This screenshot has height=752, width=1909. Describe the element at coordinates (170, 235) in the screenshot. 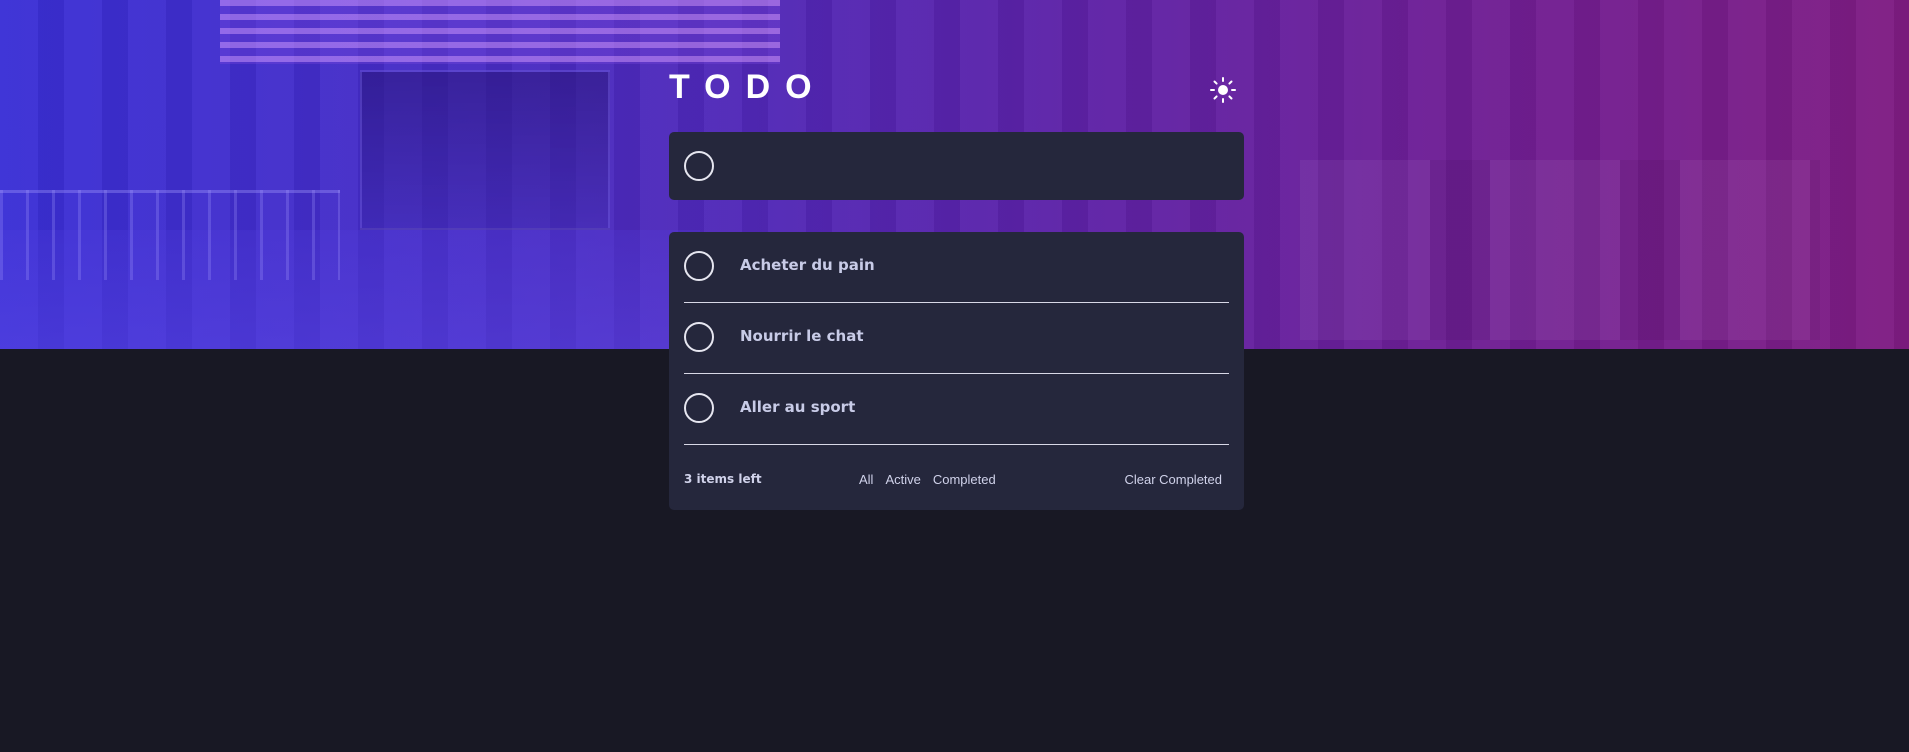

I see `hero-railing` at that location.